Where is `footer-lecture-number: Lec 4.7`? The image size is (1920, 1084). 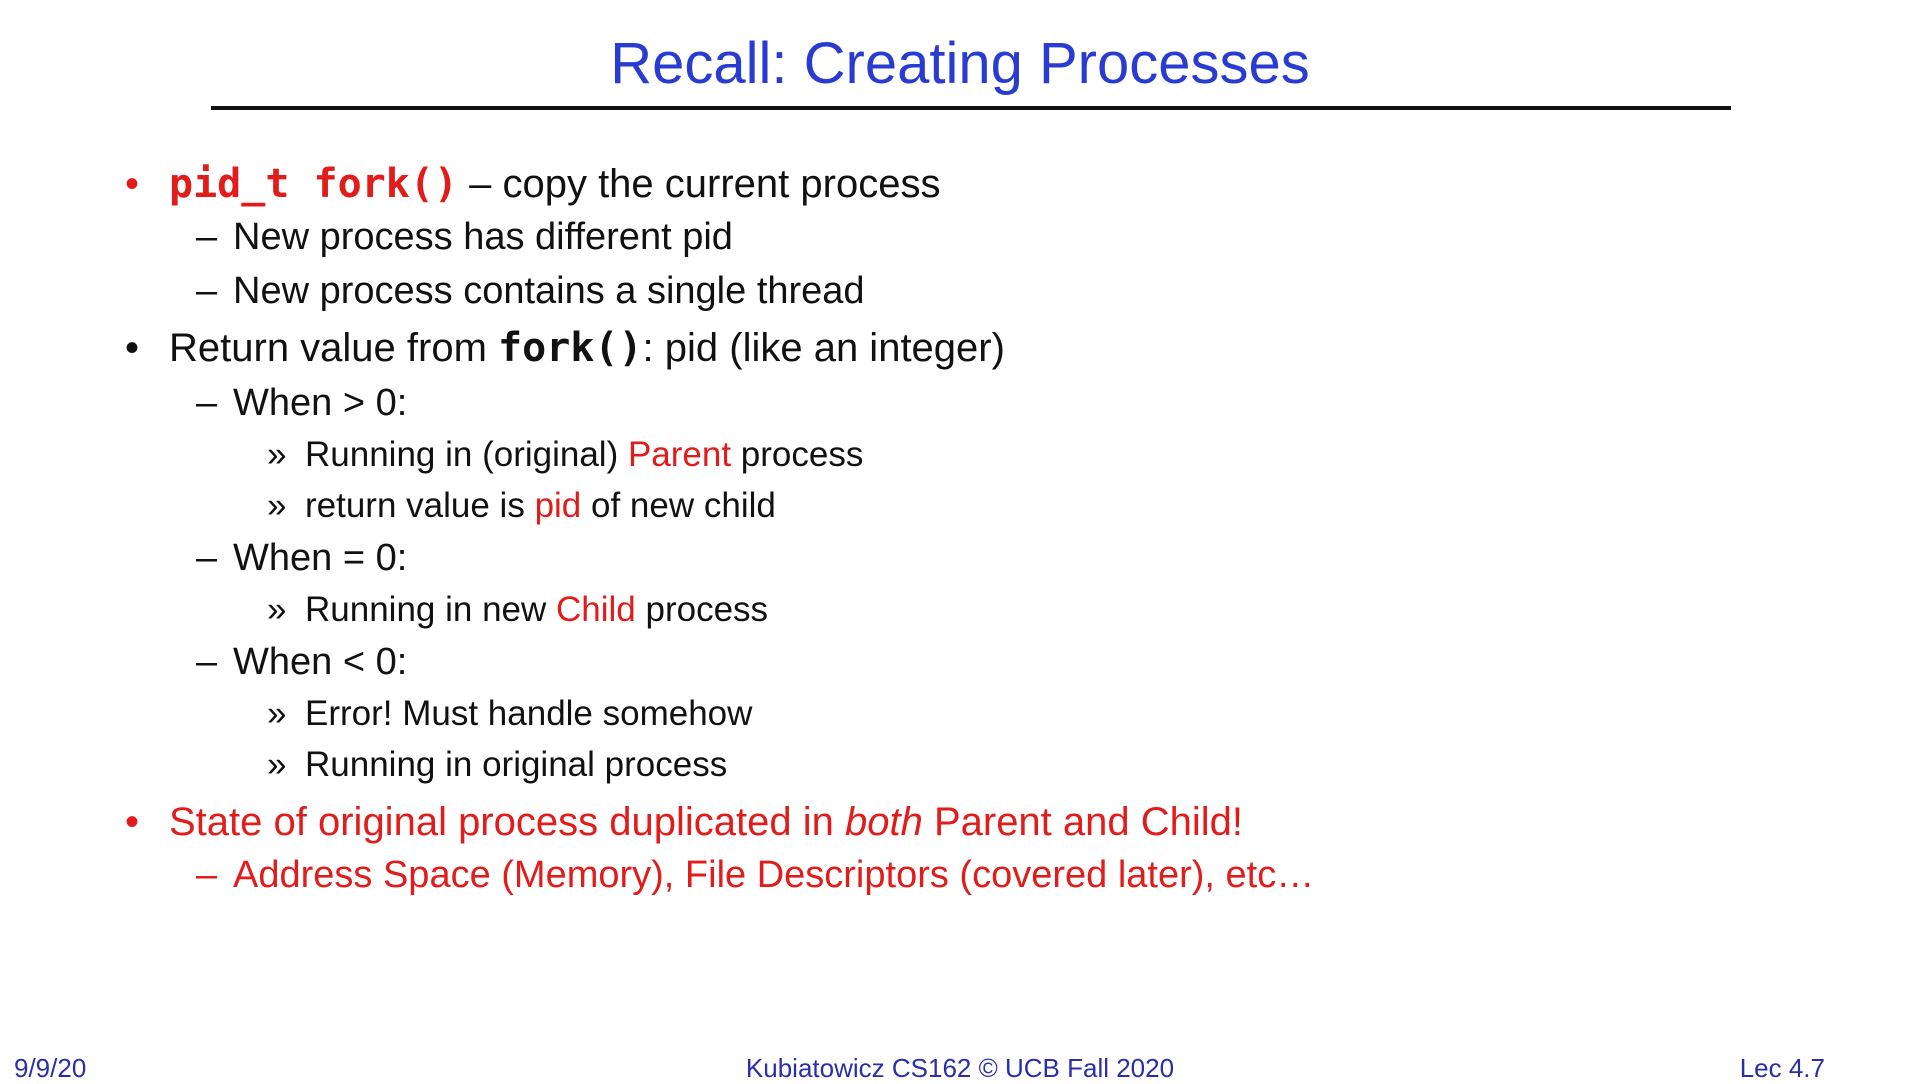
footer-lecture-number: Lec 4.7 is located at coordinates (1782, 1068).